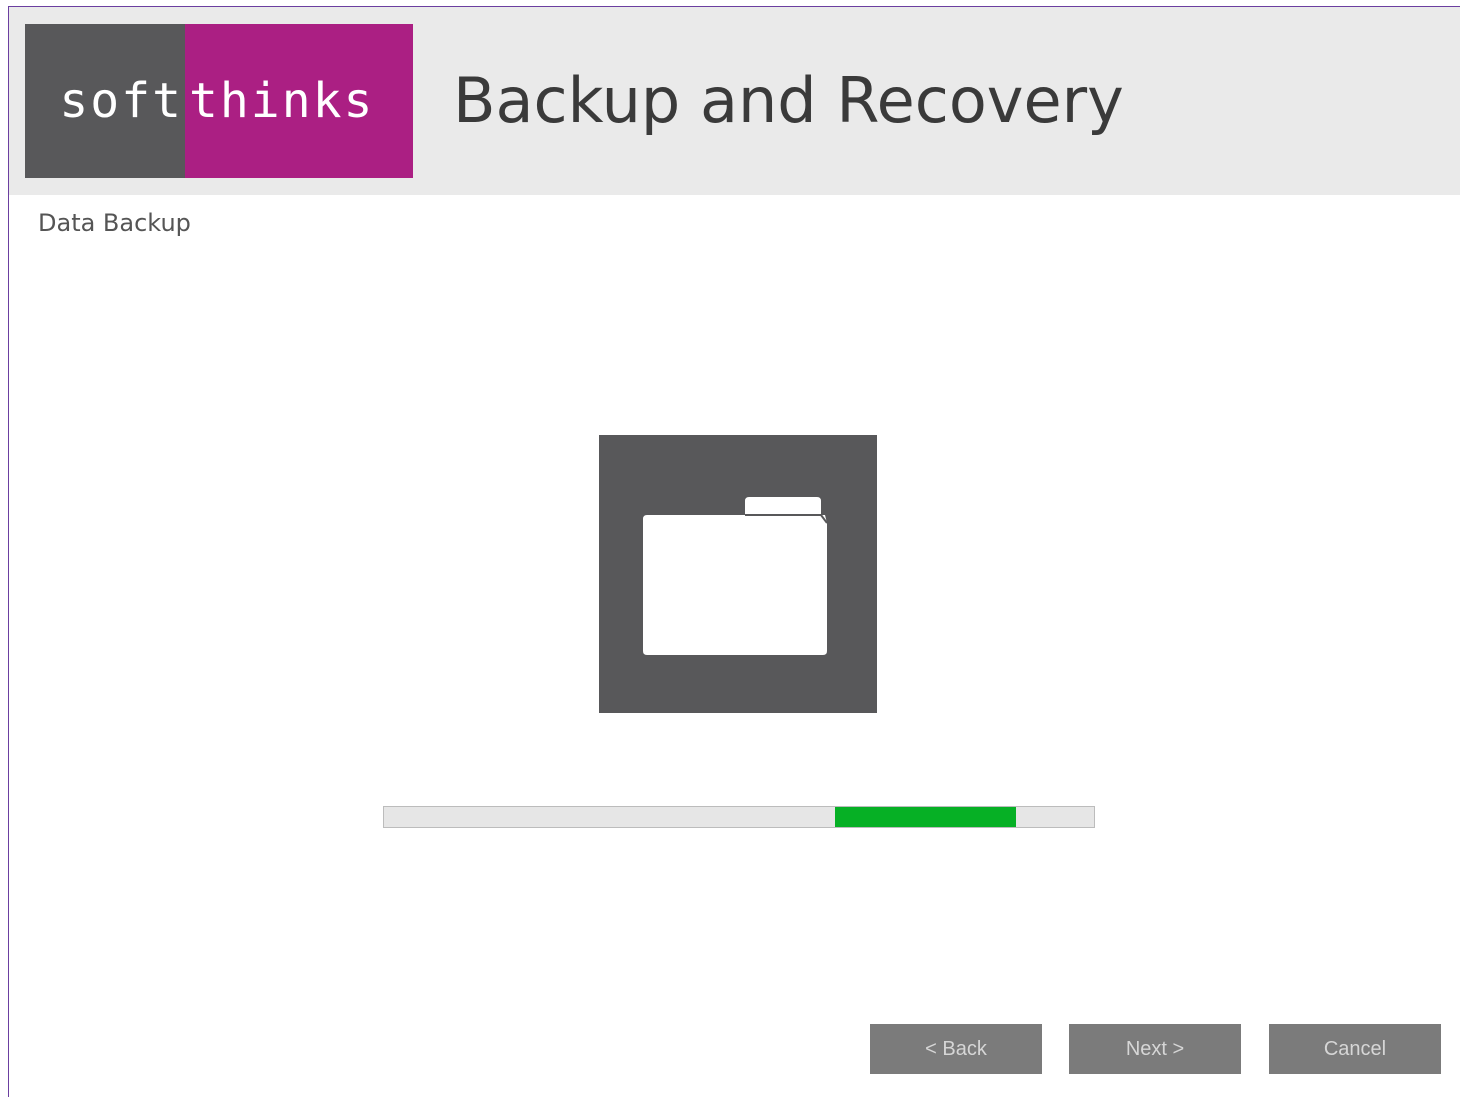  Describe the element at coordinates (1355, 1049) in the screenshot. I see `cancel-button: Cancel` at that location.